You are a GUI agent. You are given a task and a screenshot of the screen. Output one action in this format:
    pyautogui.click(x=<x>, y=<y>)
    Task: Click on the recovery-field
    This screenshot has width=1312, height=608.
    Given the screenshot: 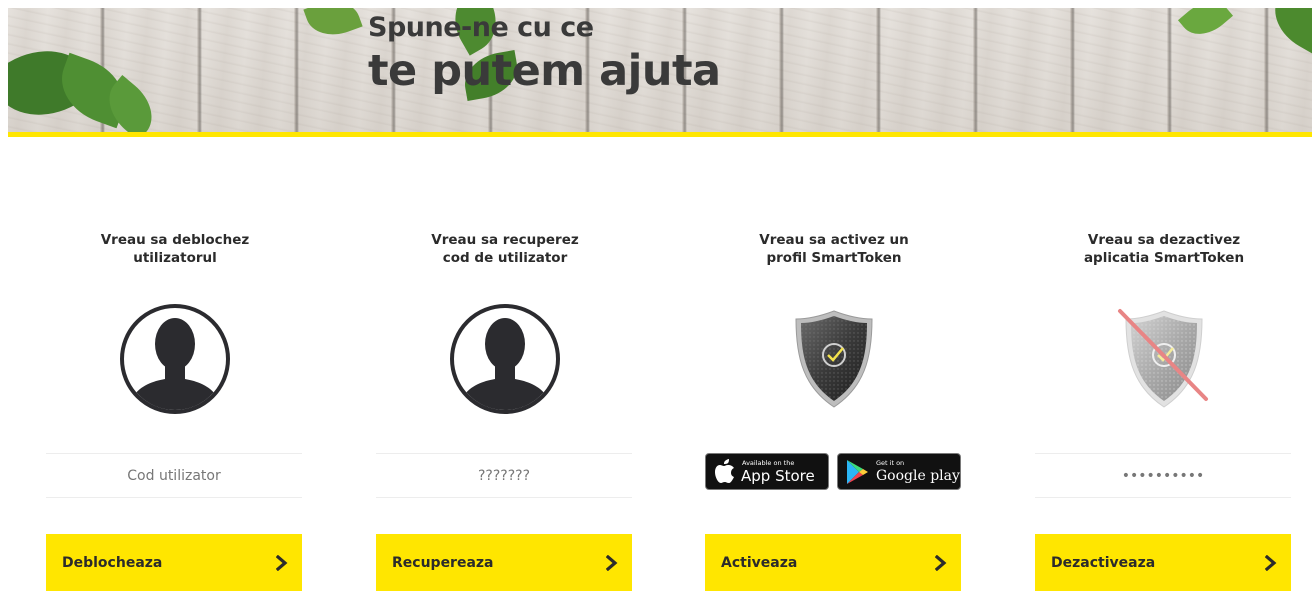 What is the action you would take?
    pyautogui.click(x=504, y=475)
    